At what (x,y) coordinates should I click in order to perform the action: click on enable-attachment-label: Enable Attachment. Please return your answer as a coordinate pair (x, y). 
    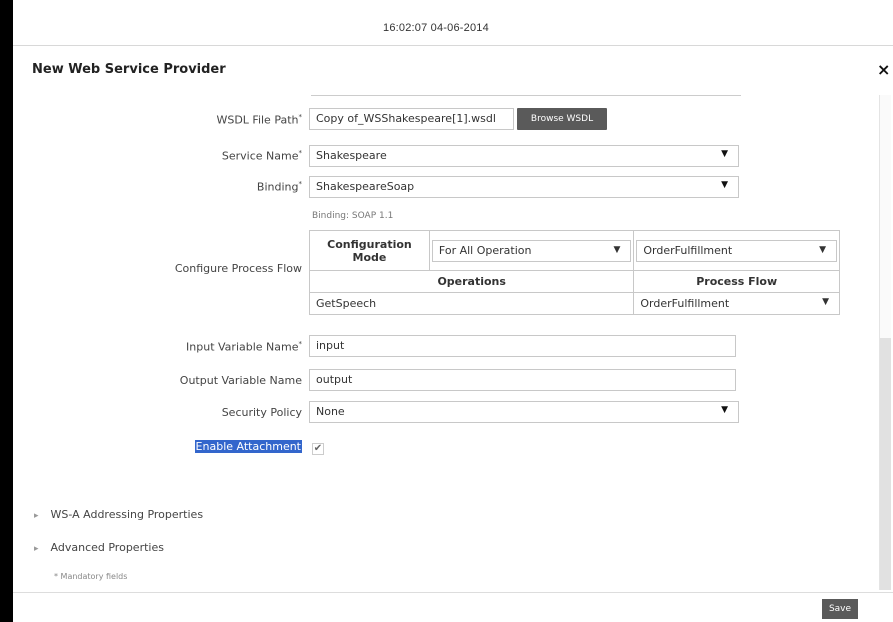
    Looking at the image, I should click on (248, 446).